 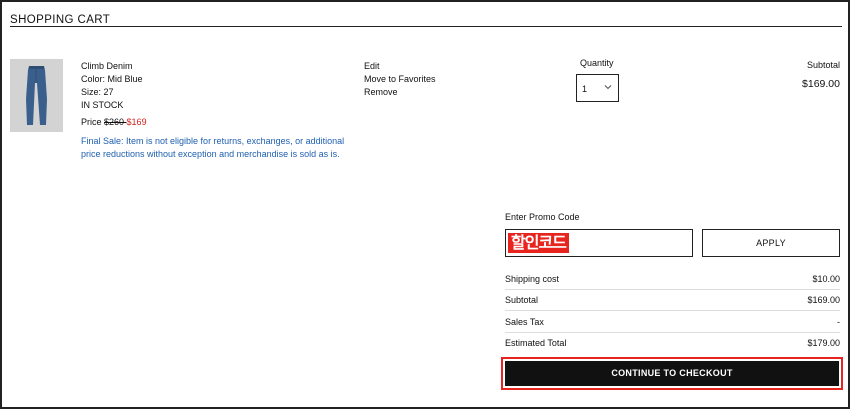 What do you see at coordinates (599, 243) in the screenshot?
I see `promo-code-input: 할인코드` at bounding box center [599, 243].